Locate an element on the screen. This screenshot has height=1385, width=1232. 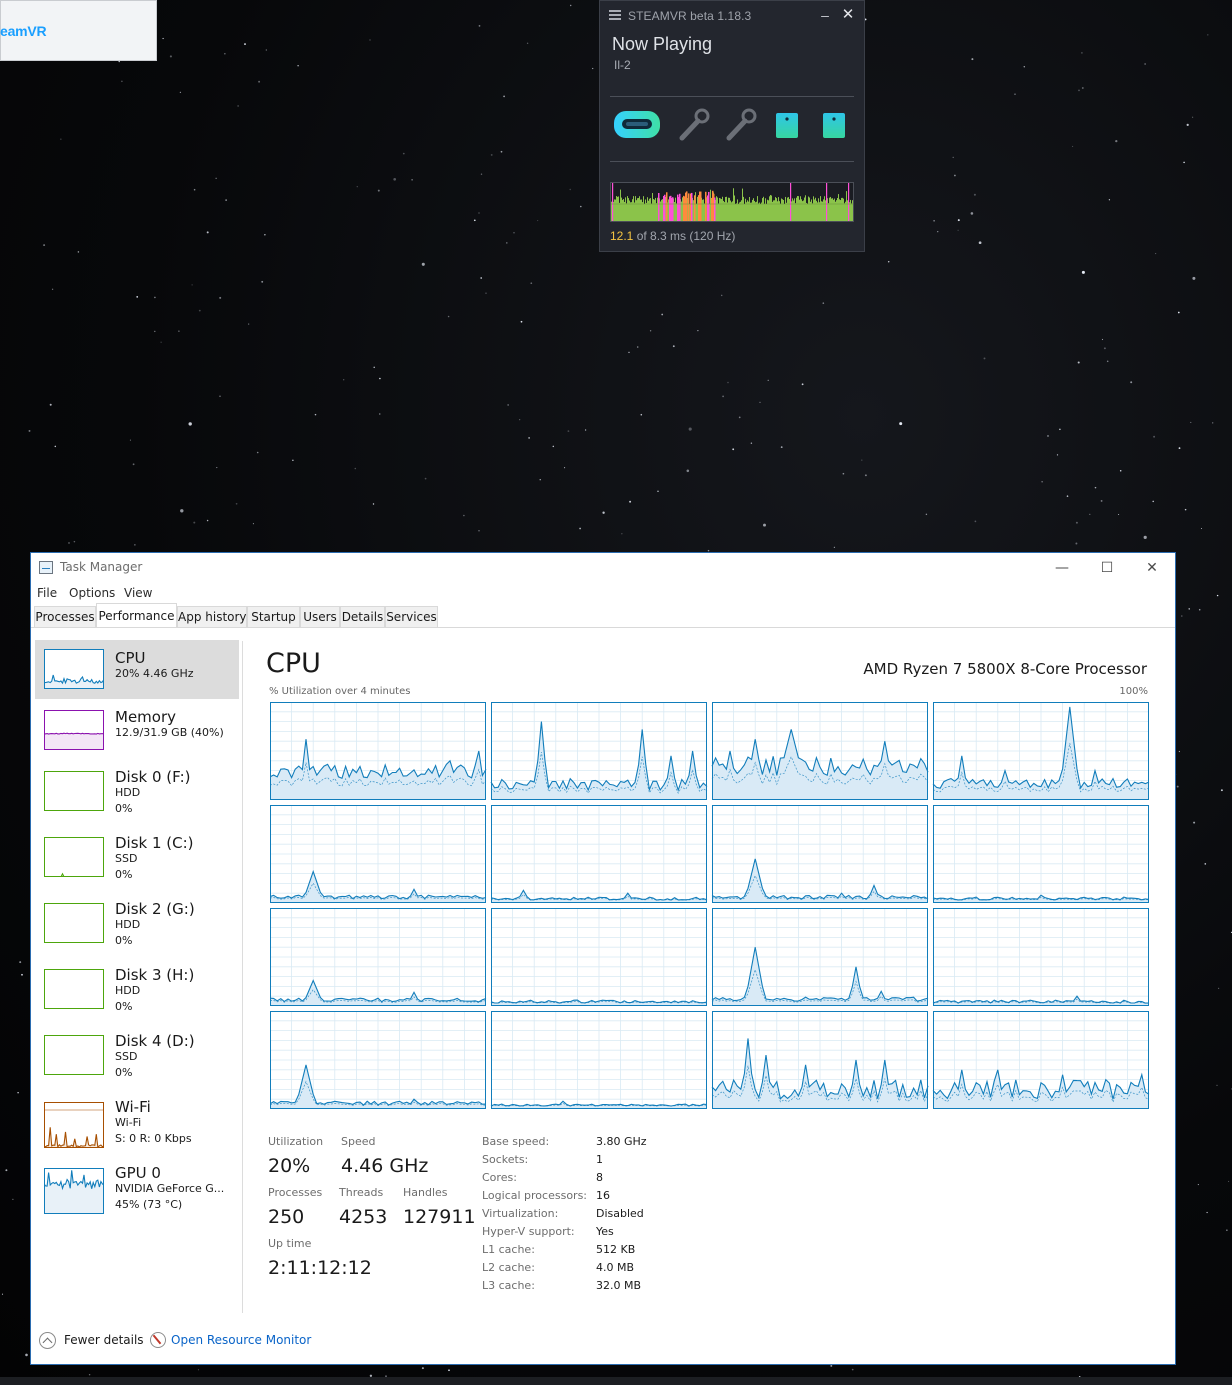
tab-users: Users is located at coordinates (320, 617).